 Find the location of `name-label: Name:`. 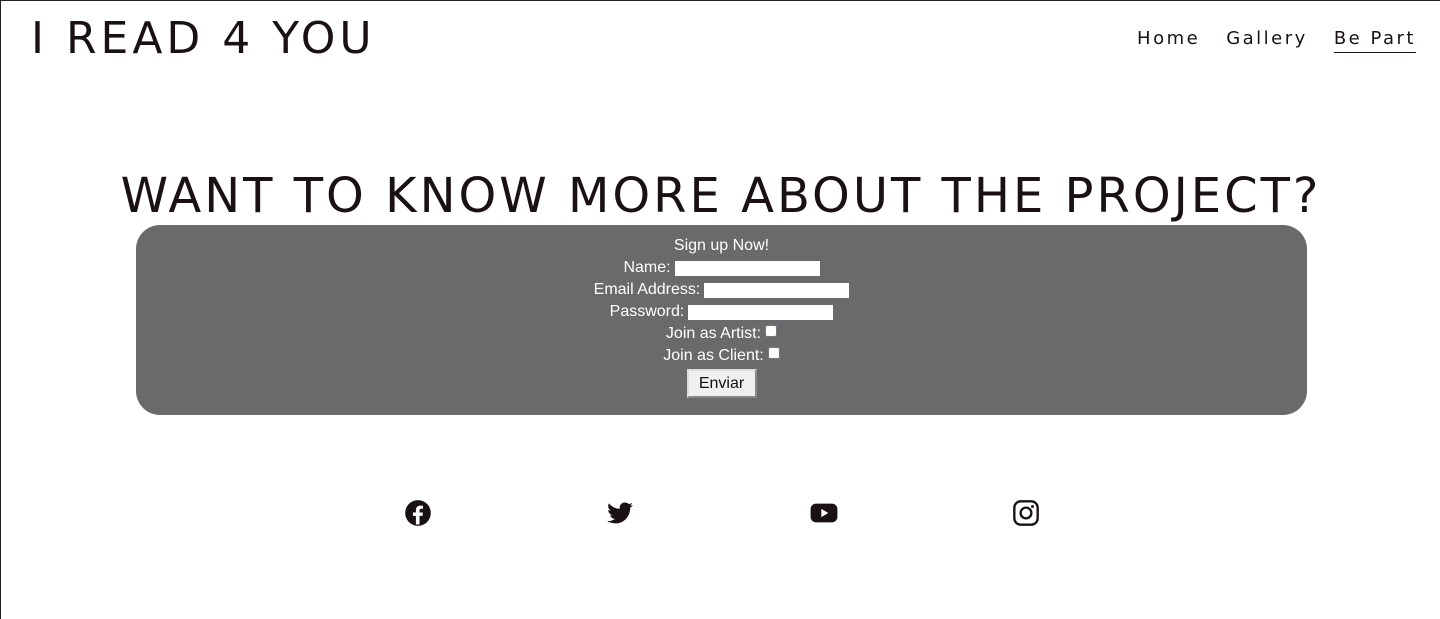

name-label: Name: is located at coordinates (647, 267).